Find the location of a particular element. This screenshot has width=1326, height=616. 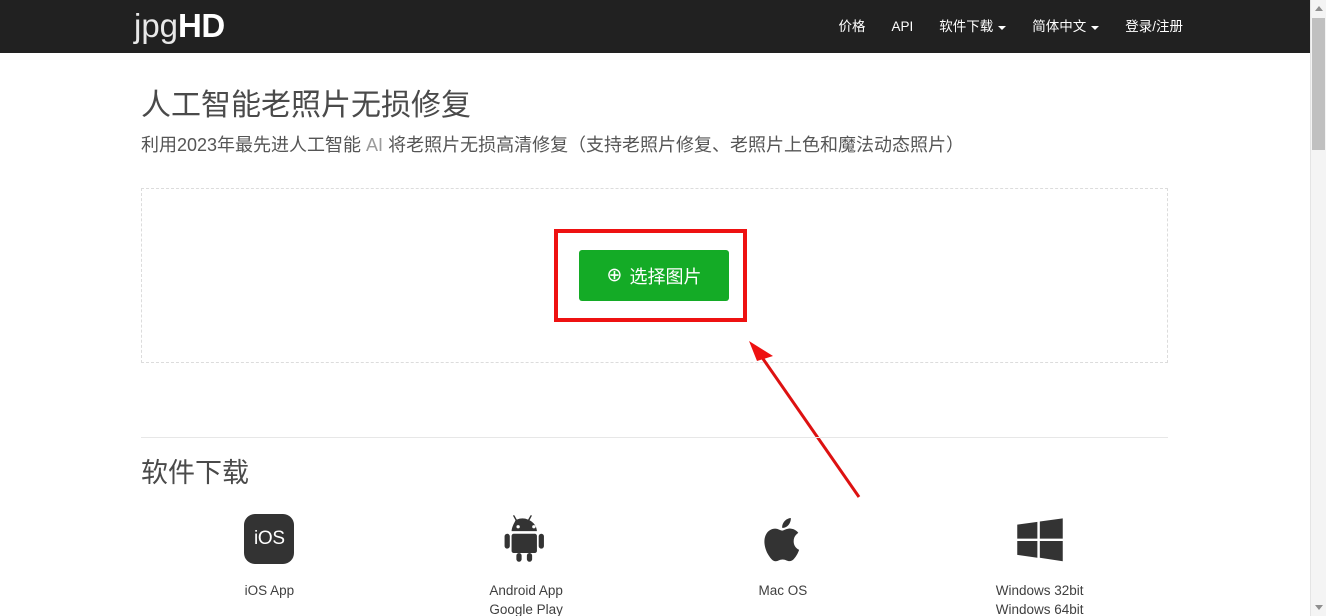

download-item-mac: Mac OS is located at coordinates (783, 562).